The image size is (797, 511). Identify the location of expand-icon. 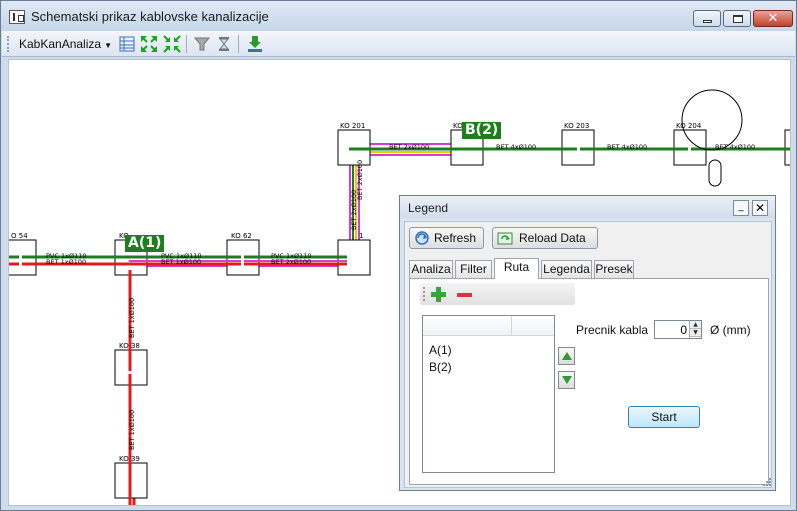
(149, 44).